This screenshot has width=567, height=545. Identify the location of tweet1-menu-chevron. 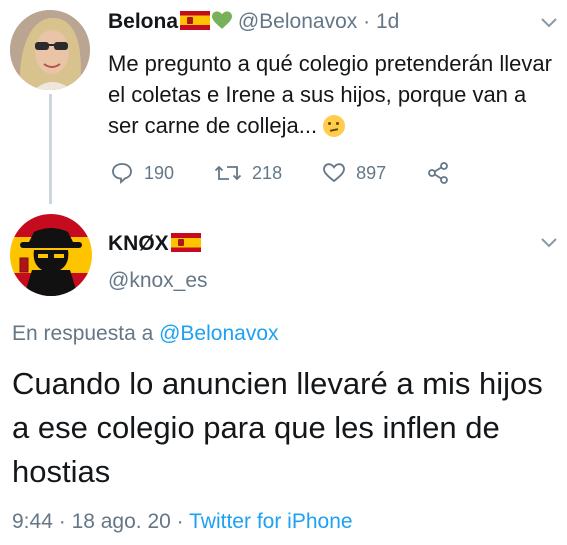
(549, 25).